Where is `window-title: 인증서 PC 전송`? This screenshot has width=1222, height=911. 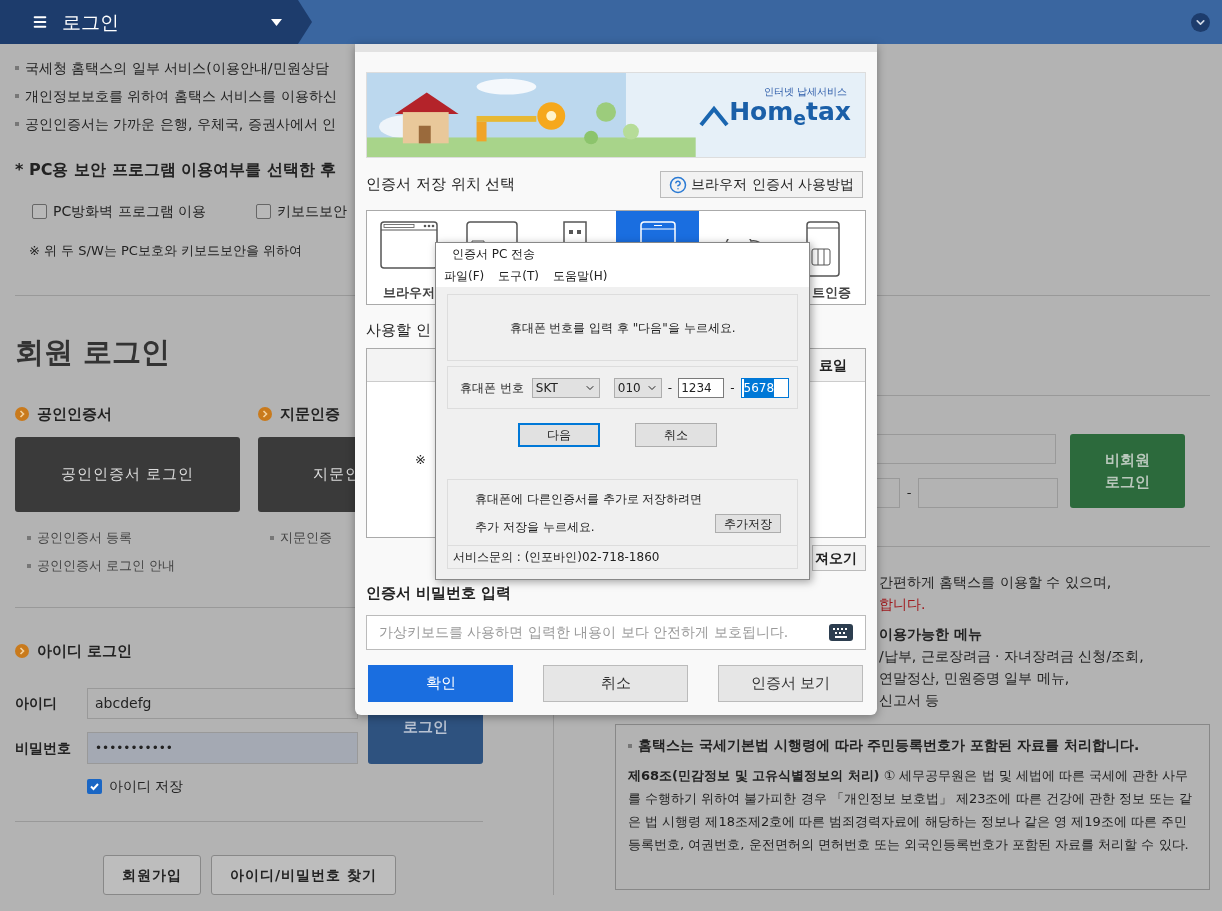
window-title: 인증서 PC 전송 is located at coordinates (494, 254).